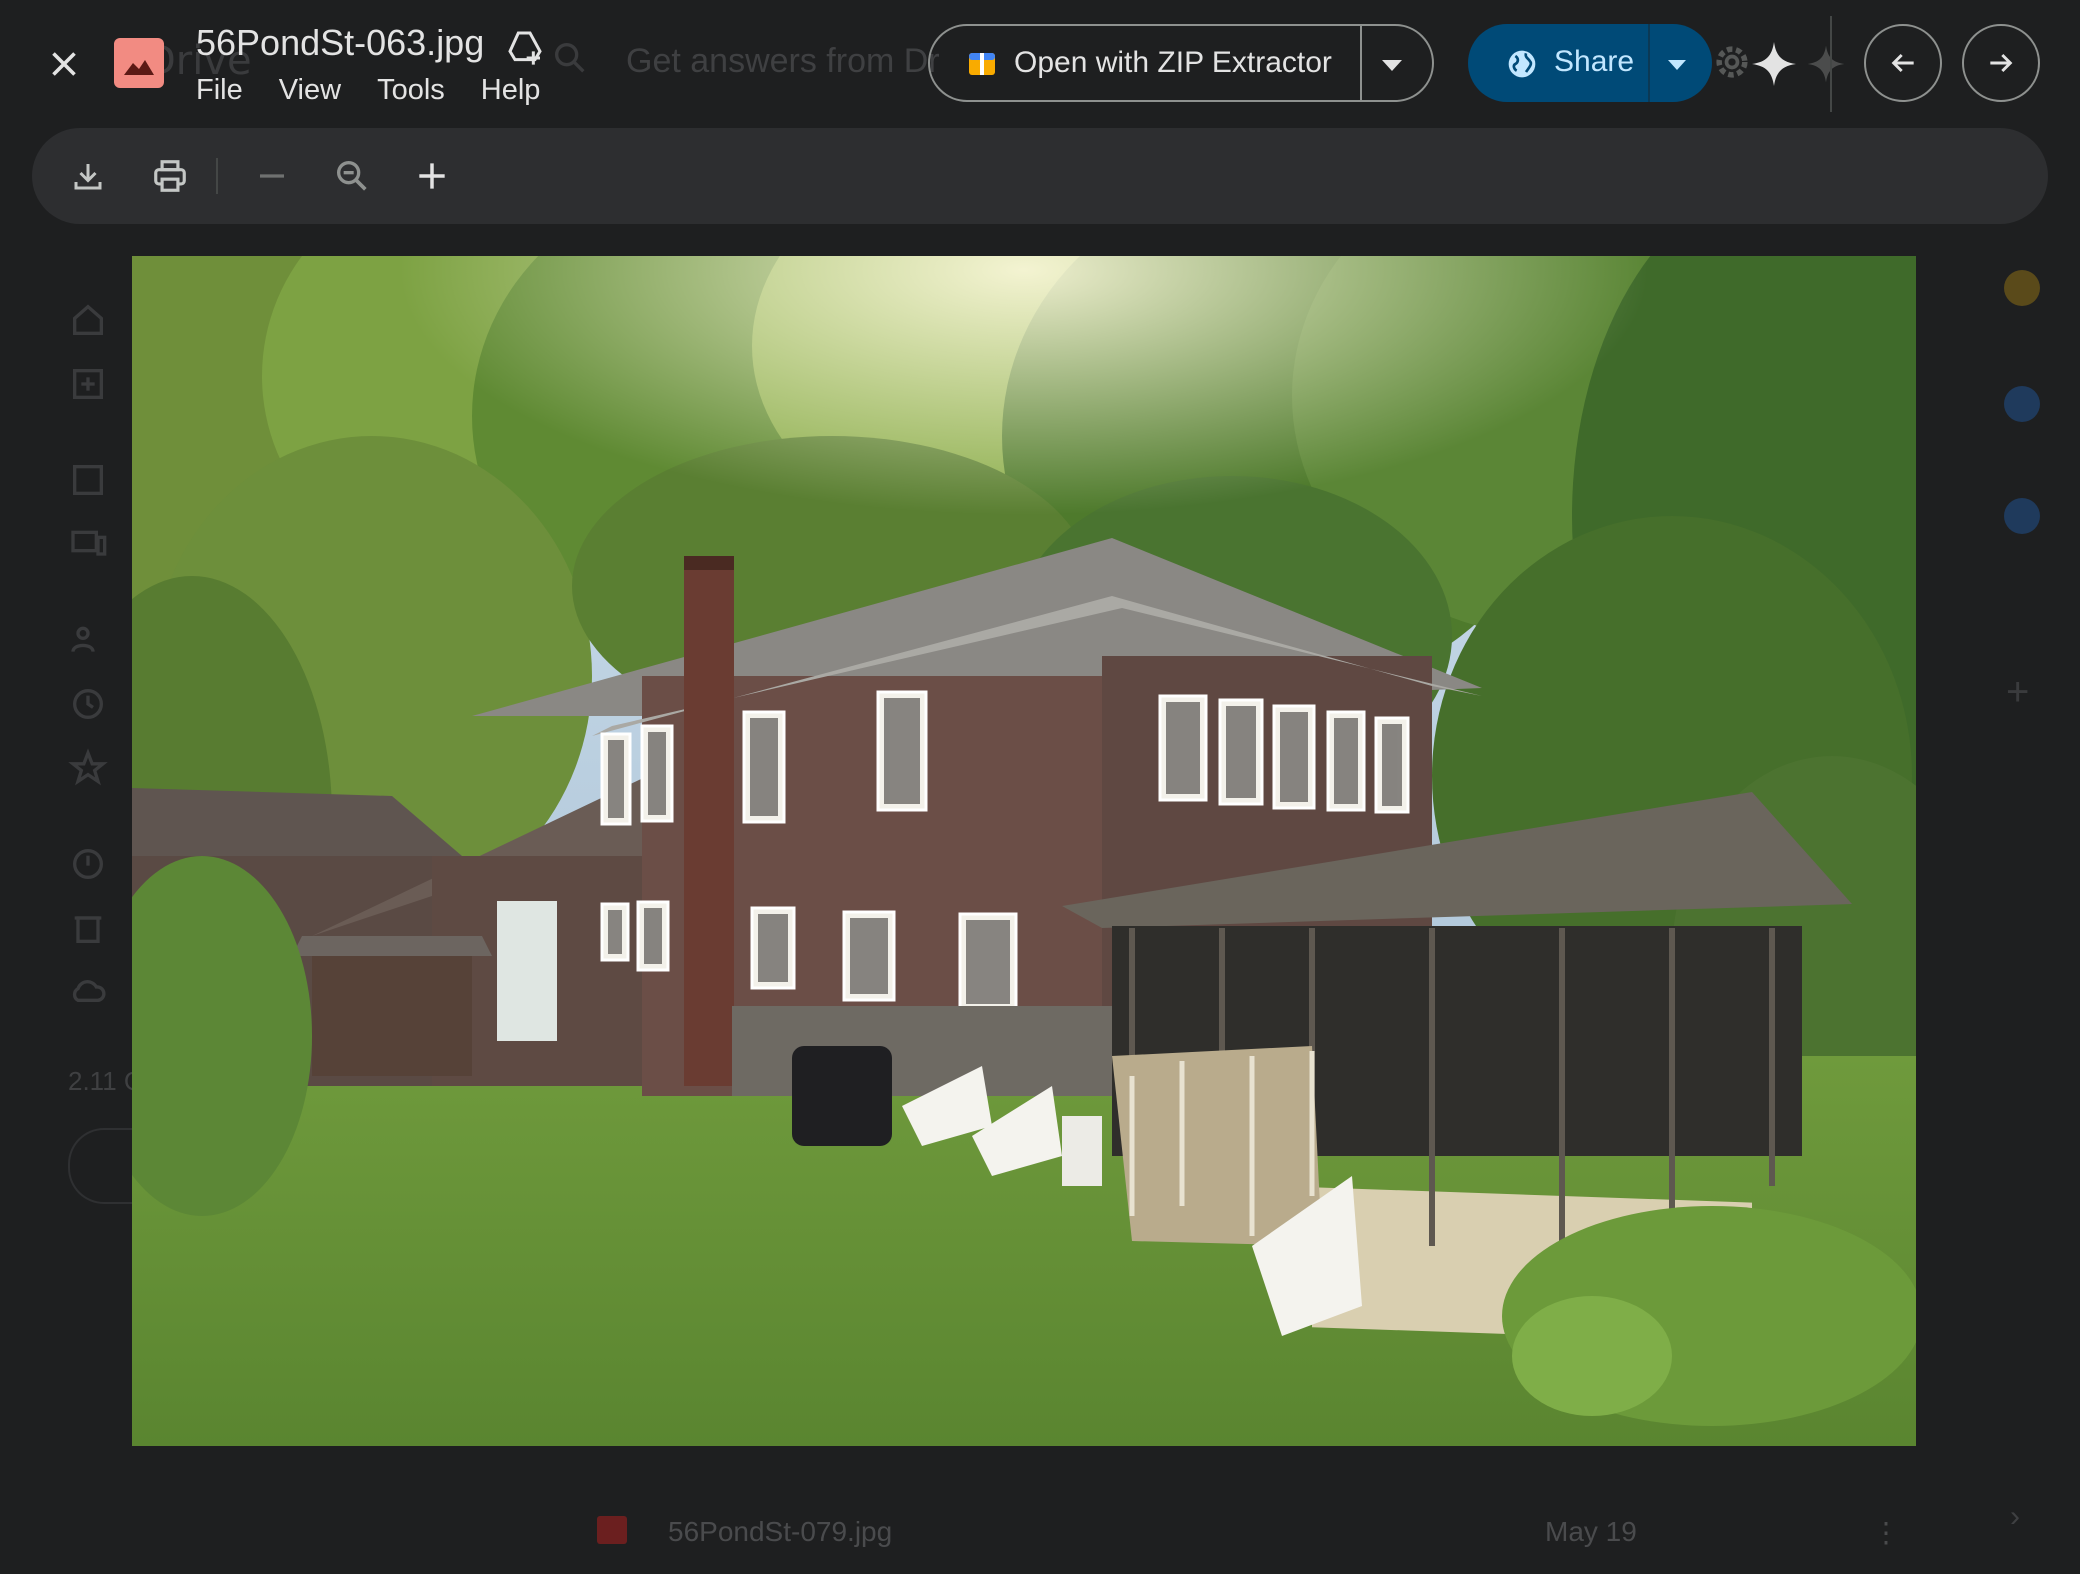 The width and height of the screenshot is (2080, 1574). What do you see at coordinates (570, 58) in the screenshot?
I see `search-icon` at bounding box center [570, 58].